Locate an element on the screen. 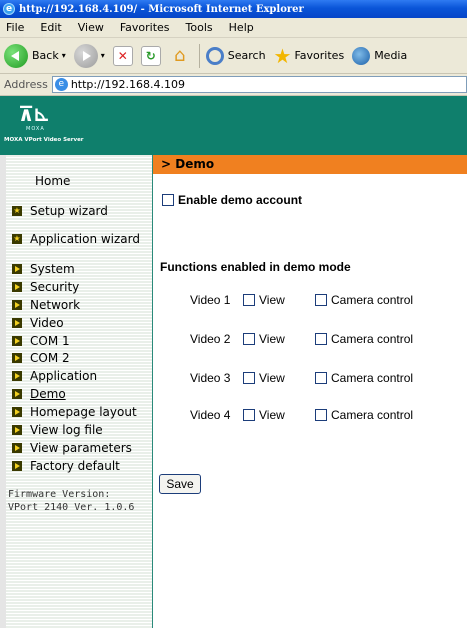 The image size is (467, 628). sidebar-edge is located at coordinates (3, 391).